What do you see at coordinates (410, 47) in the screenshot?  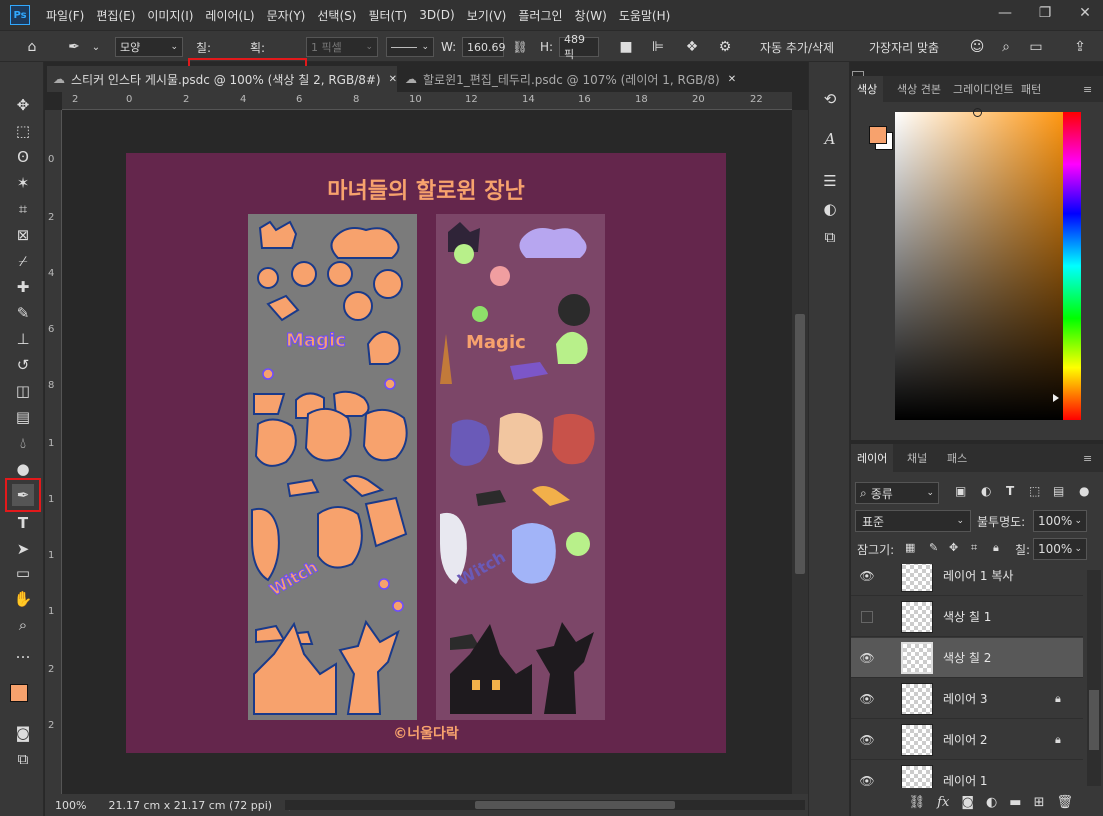 I see `stroke-type-select: ⌄` at bounding box center [410, 47].